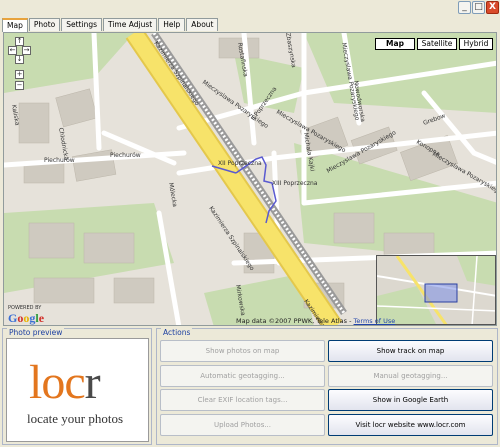 This screenshot has height=447, width=500. I want to click on actions-label: Actions, so click(177, 332).